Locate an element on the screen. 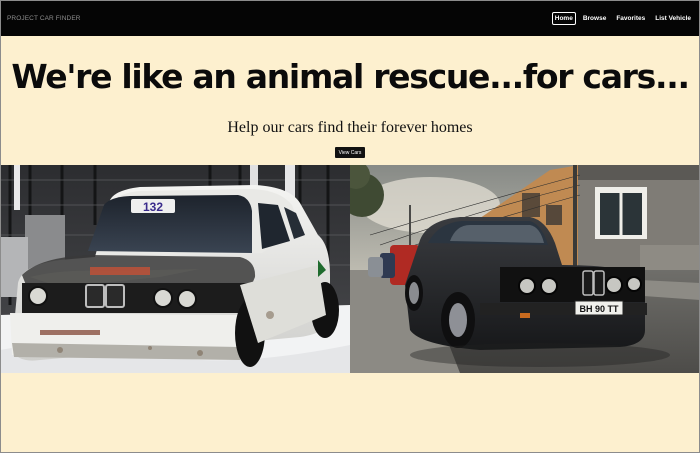 Image resolution: width=700 pixels, height=453 pixels. hero-subtitle: Help our cars find their forever homes is located at coordinates (350, 127).